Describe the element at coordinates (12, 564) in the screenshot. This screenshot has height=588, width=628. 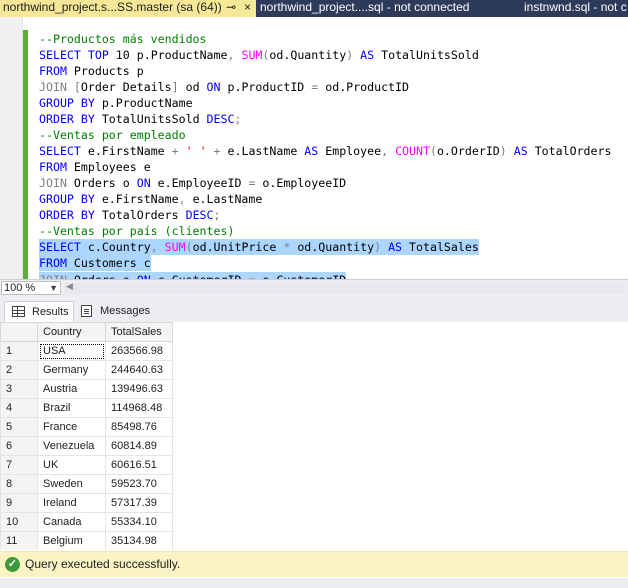
I see `check-circle-icon: ✓` at that location.